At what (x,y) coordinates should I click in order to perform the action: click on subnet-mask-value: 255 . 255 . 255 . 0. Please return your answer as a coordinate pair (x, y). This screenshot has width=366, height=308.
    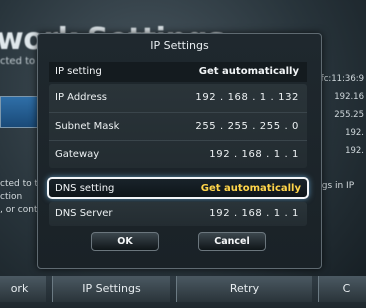
    Looking at the image, I should click on (247, 126).